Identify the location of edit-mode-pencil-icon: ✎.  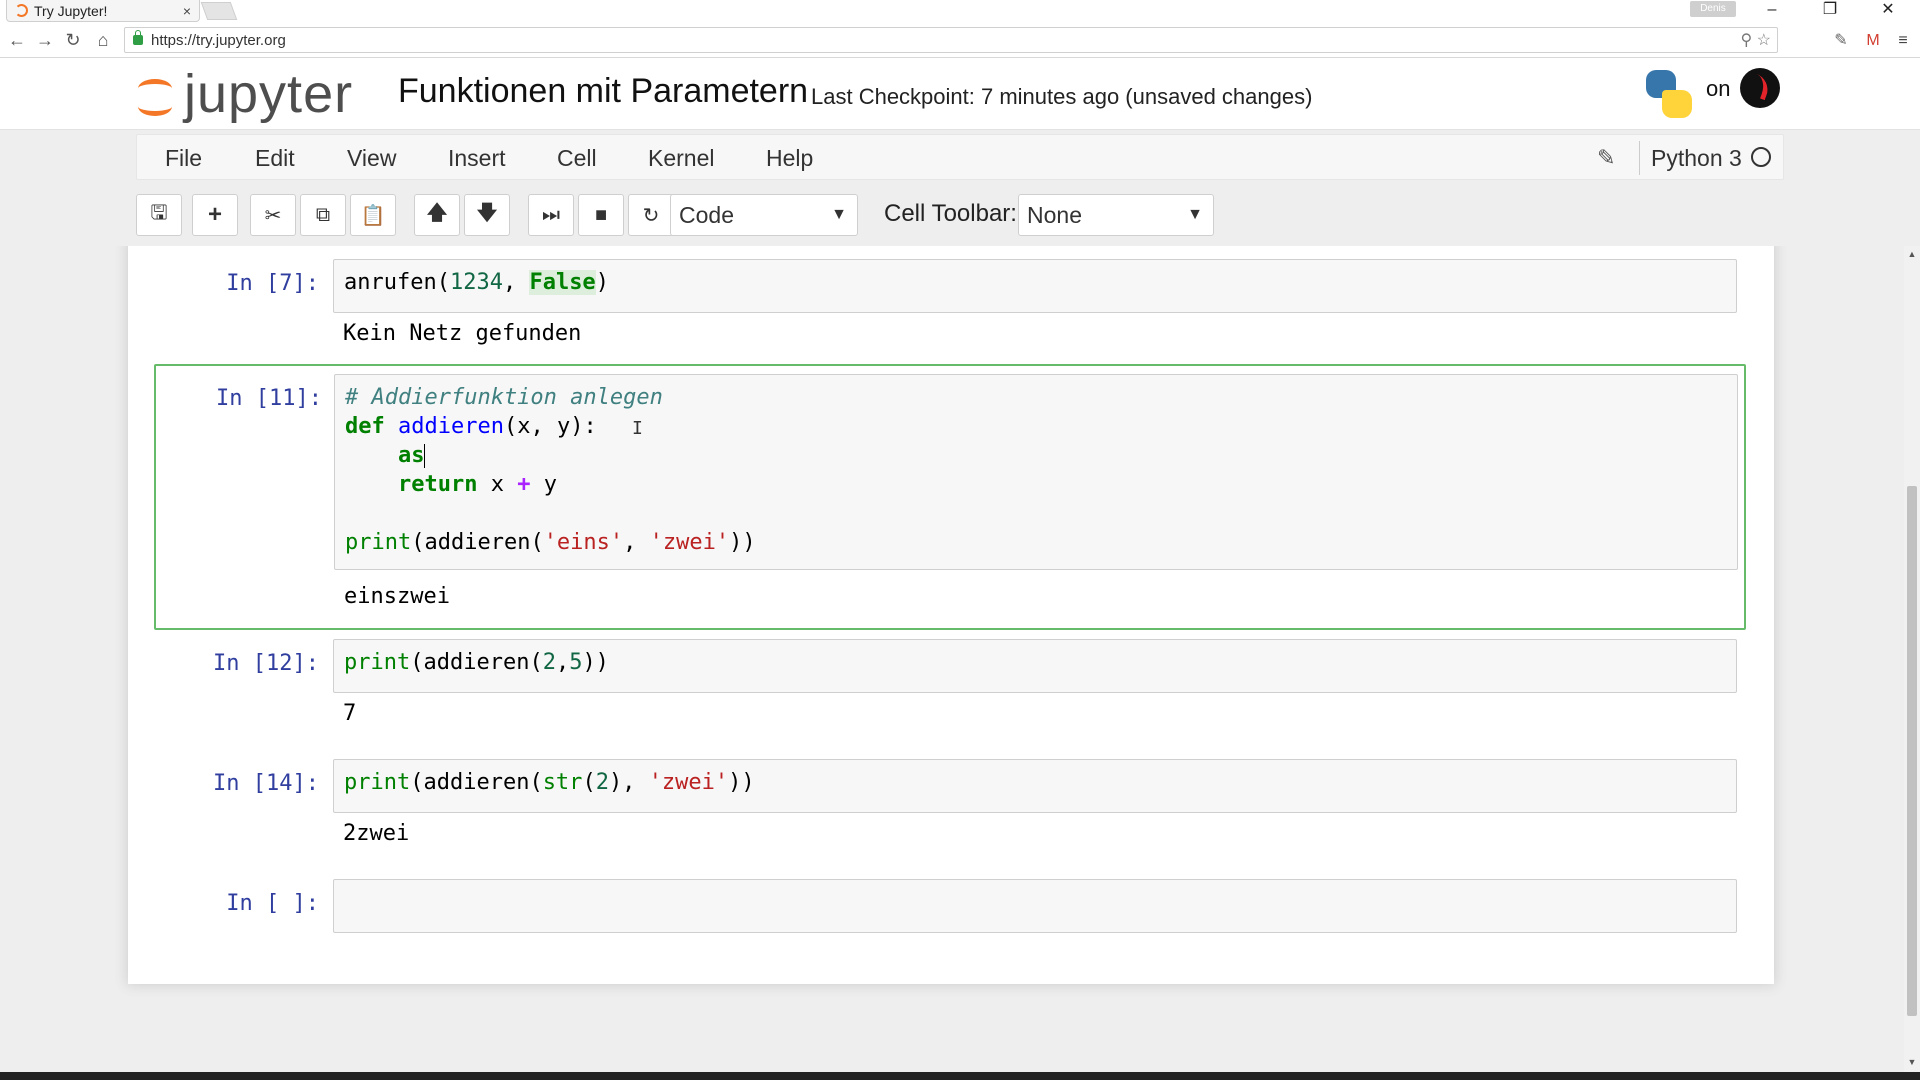
(1606, 157).